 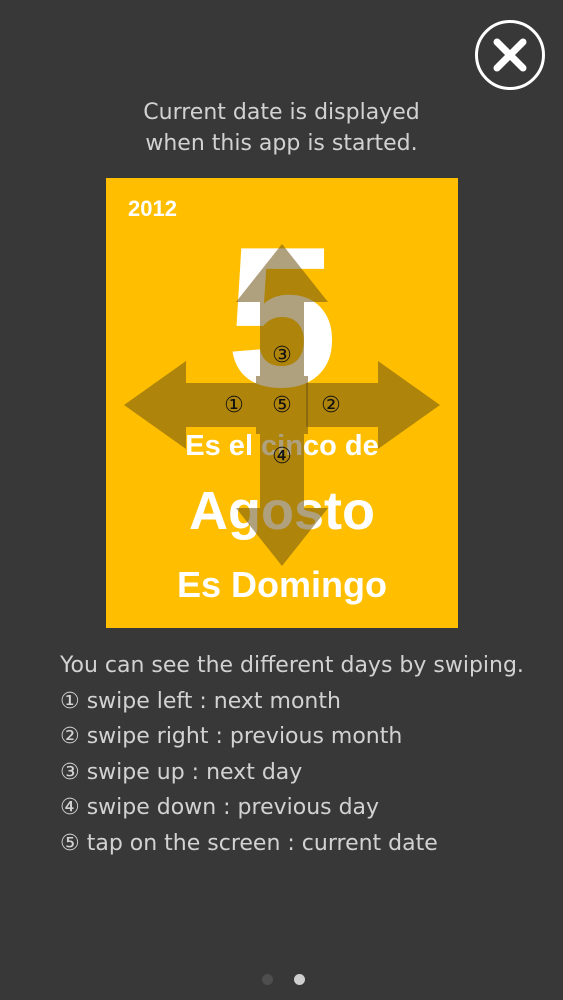 I want to click on marker-down: ④, so click(x=282, y=456).